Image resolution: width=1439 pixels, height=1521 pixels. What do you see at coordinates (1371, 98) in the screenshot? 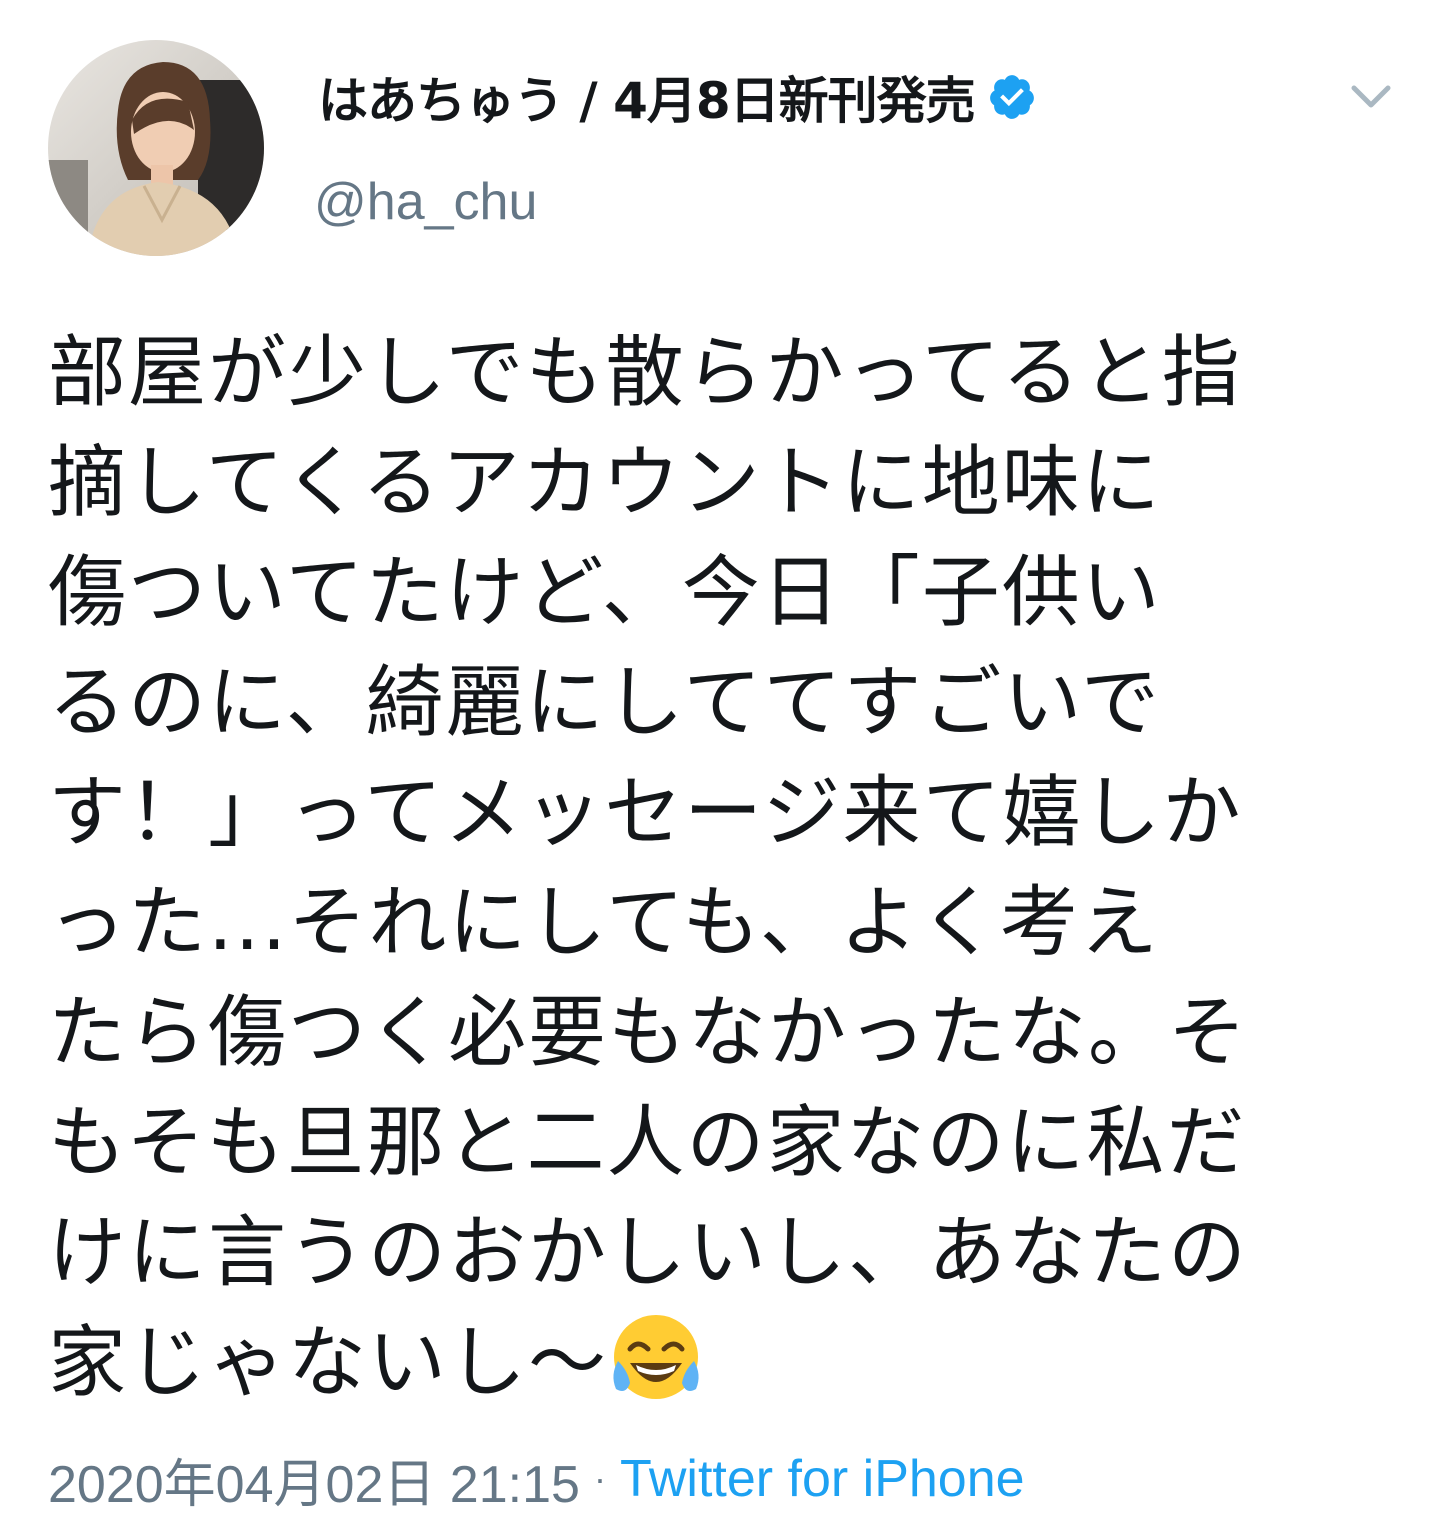
I see `chevron-down-icon` at bounding box center [1371, 98].